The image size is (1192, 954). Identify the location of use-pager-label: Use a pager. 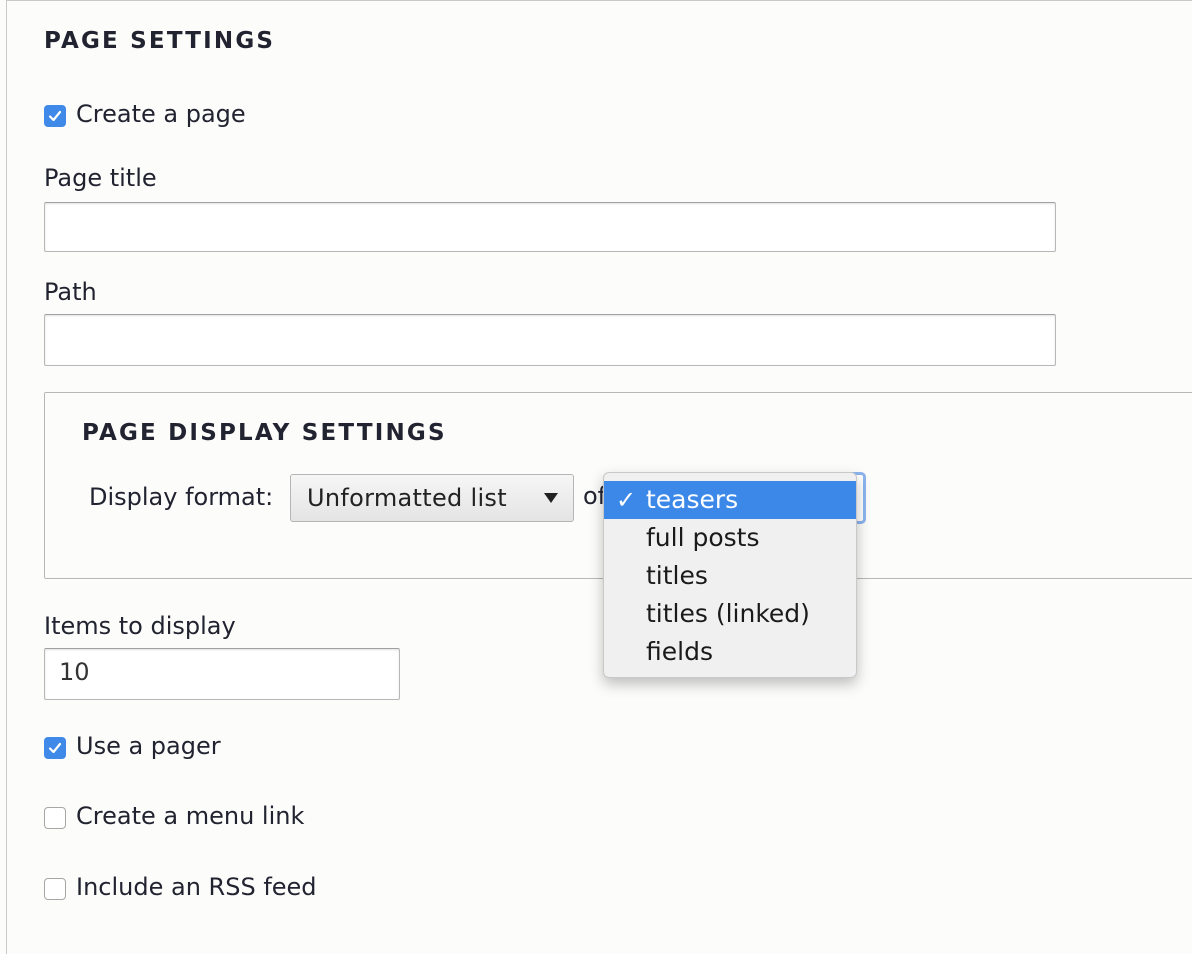
(148, 746).